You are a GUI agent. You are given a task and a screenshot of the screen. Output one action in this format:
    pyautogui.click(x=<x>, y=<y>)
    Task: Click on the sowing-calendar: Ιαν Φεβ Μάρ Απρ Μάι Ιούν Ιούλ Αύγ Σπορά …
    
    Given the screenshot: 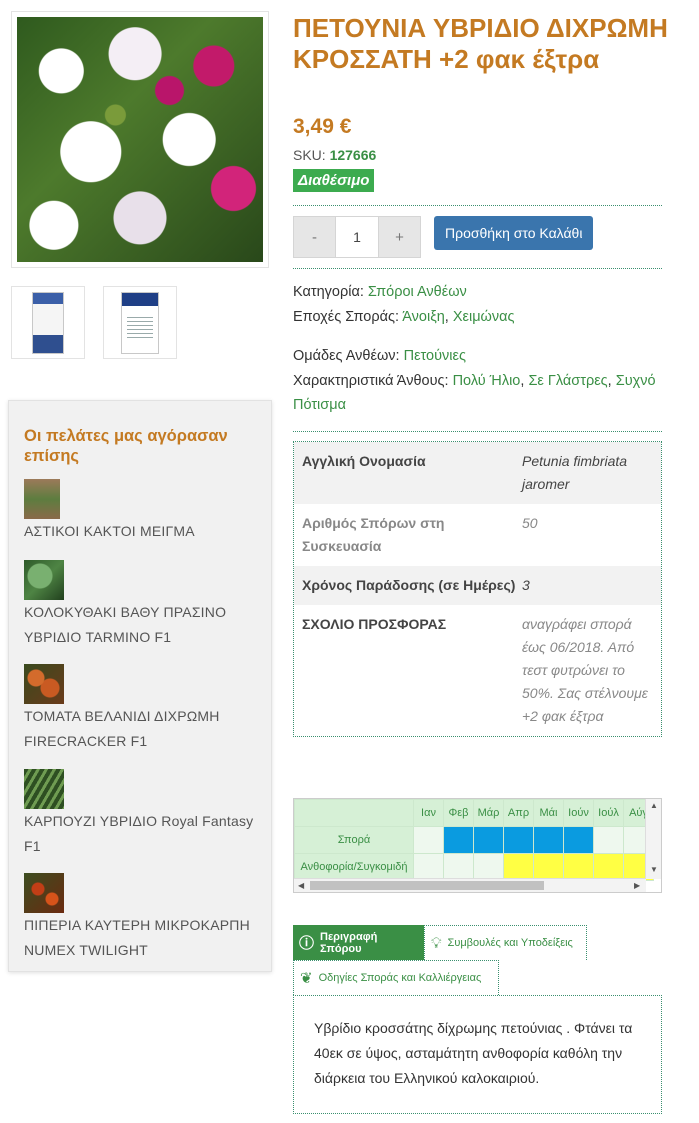 What is the action you would take?
    pyautogui.click(x=477, y=845)
    